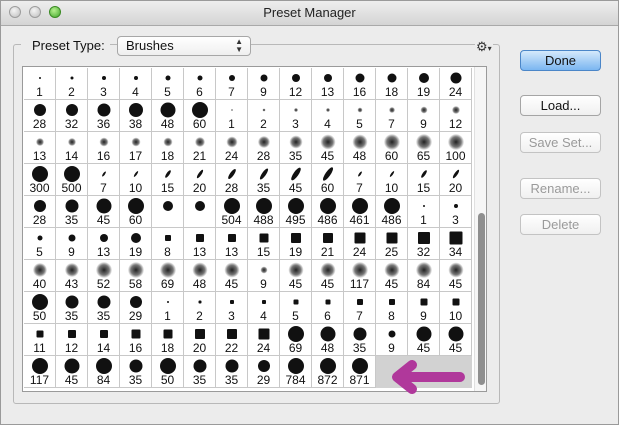 Image resolution: width=619 pixels, height=425 pixels. I want to click on brush-preset-cell: 40, so click(40, 276).